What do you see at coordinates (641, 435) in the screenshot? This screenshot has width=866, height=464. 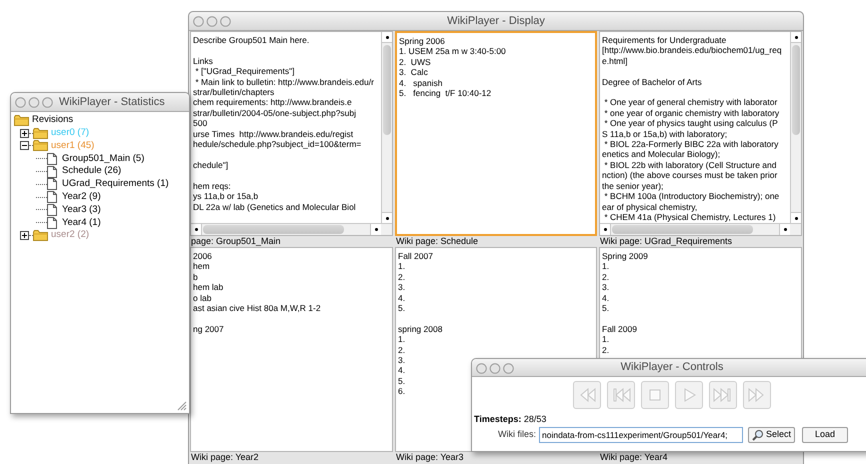 I see `wiki-files-field: noindata-from-cs111experiment/Group501/Year4;` at bounding box center [641, 435].